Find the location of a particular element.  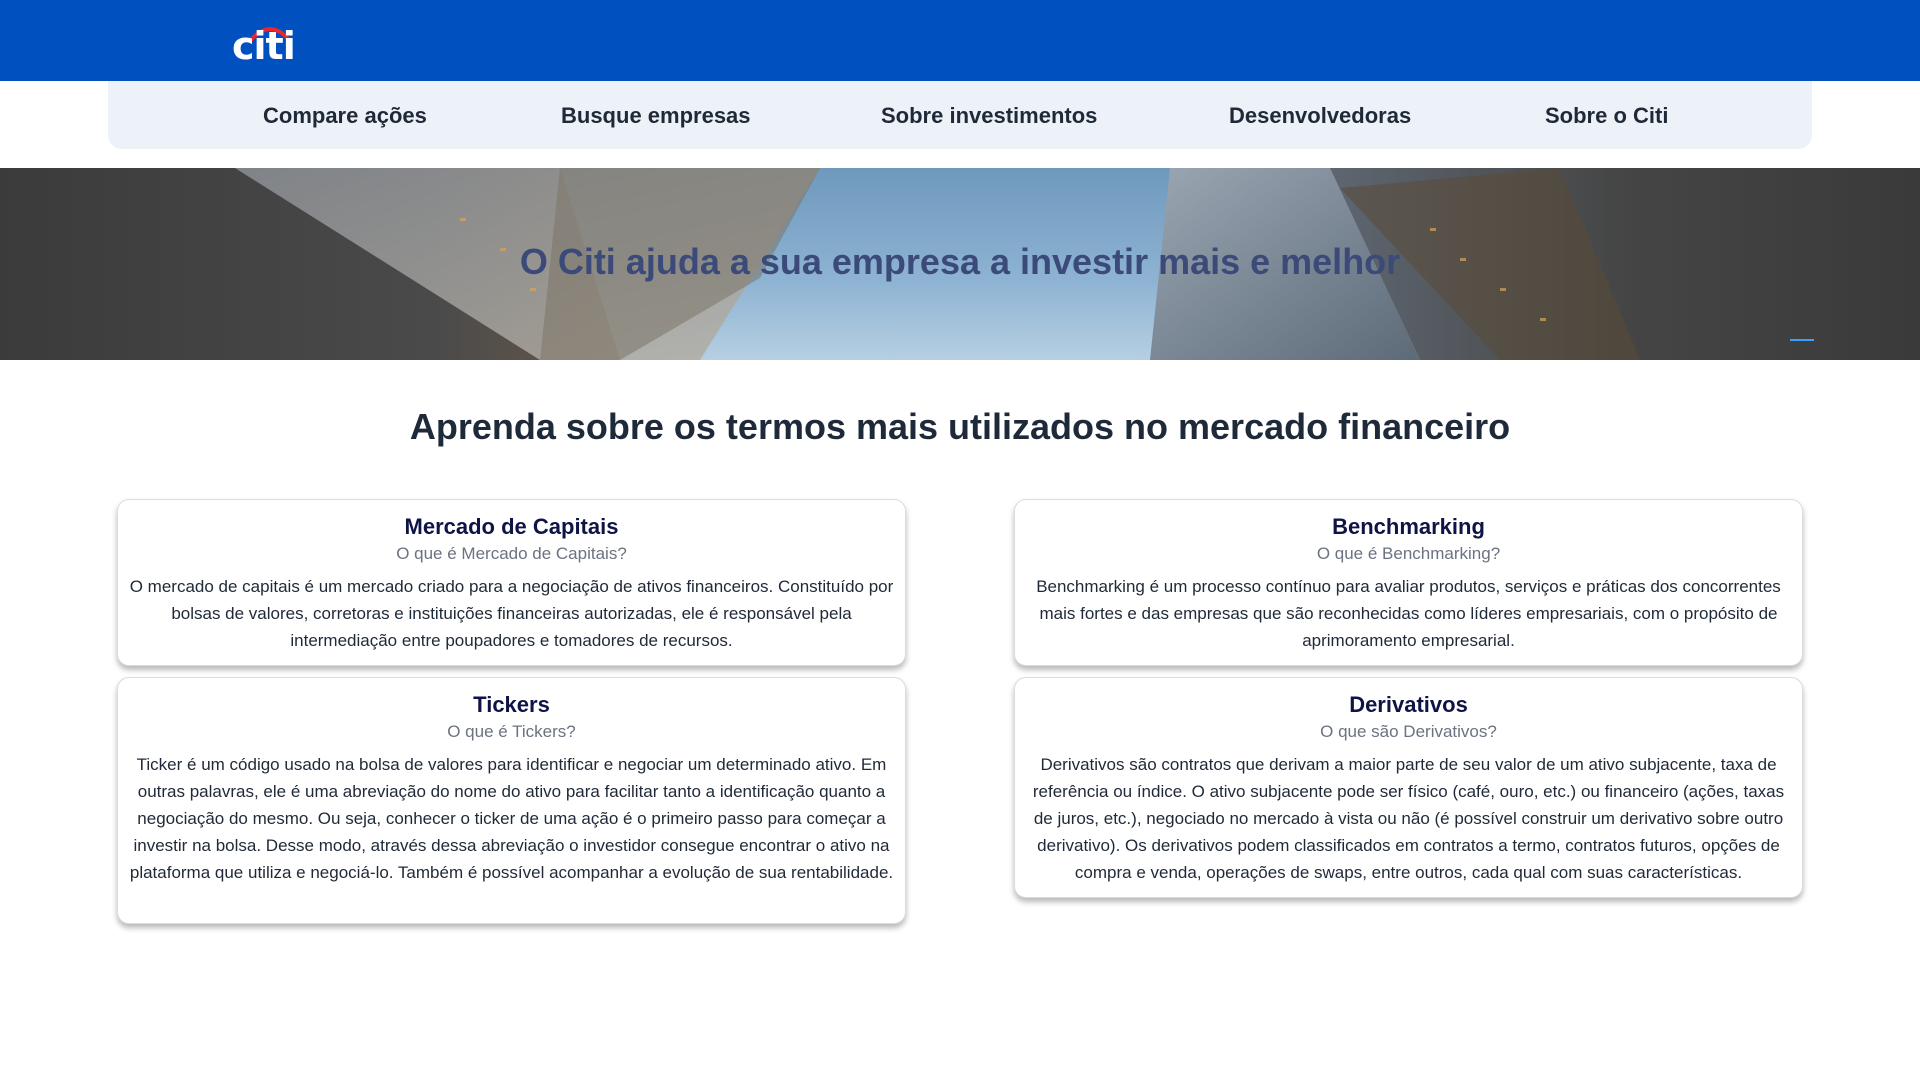

nav-item-compare-acoes: Compare ações is located at coordinates (345, 116).